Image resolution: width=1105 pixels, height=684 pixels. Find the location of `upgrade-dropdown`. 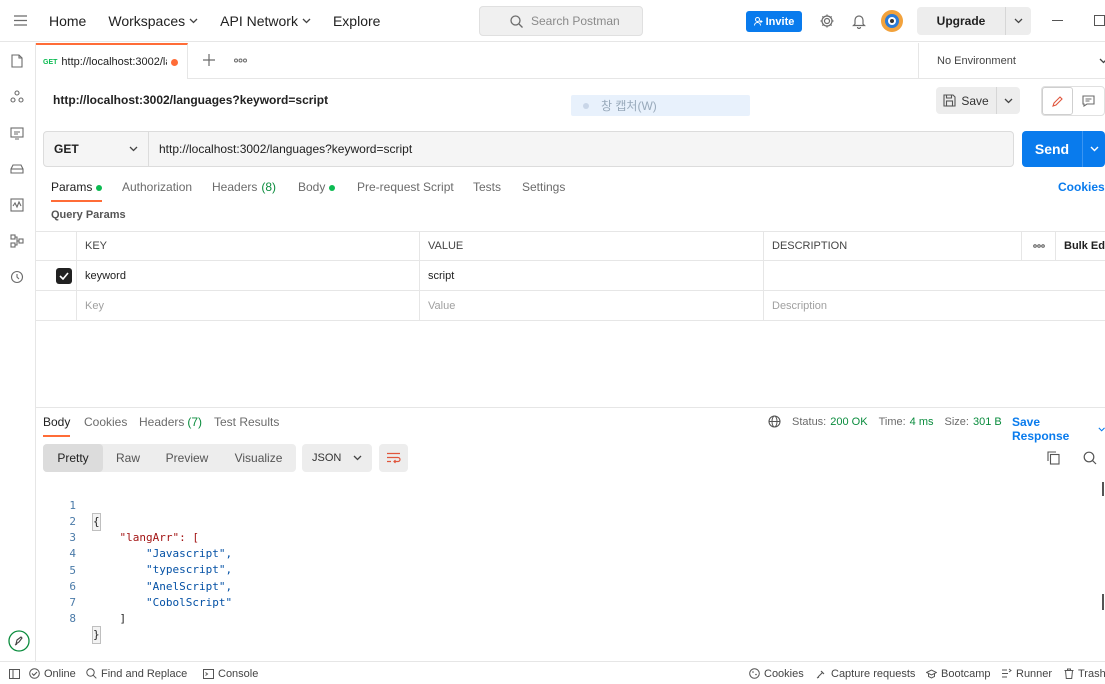

upgrade-dropdown is located at coordinates (1018, 21).